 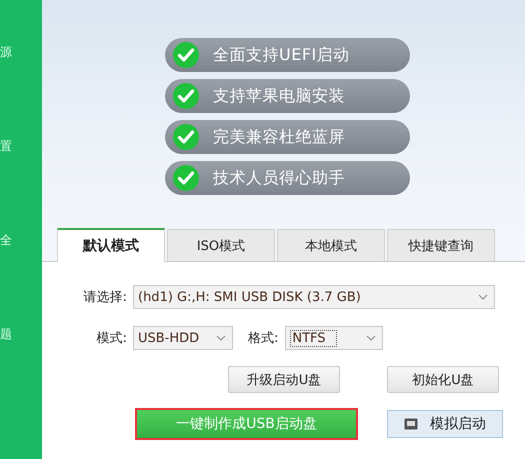 What do you see at coordinates (331, 245) in the screenshot?
I see `tab: 本地模式` at bounding box center [331, 245].